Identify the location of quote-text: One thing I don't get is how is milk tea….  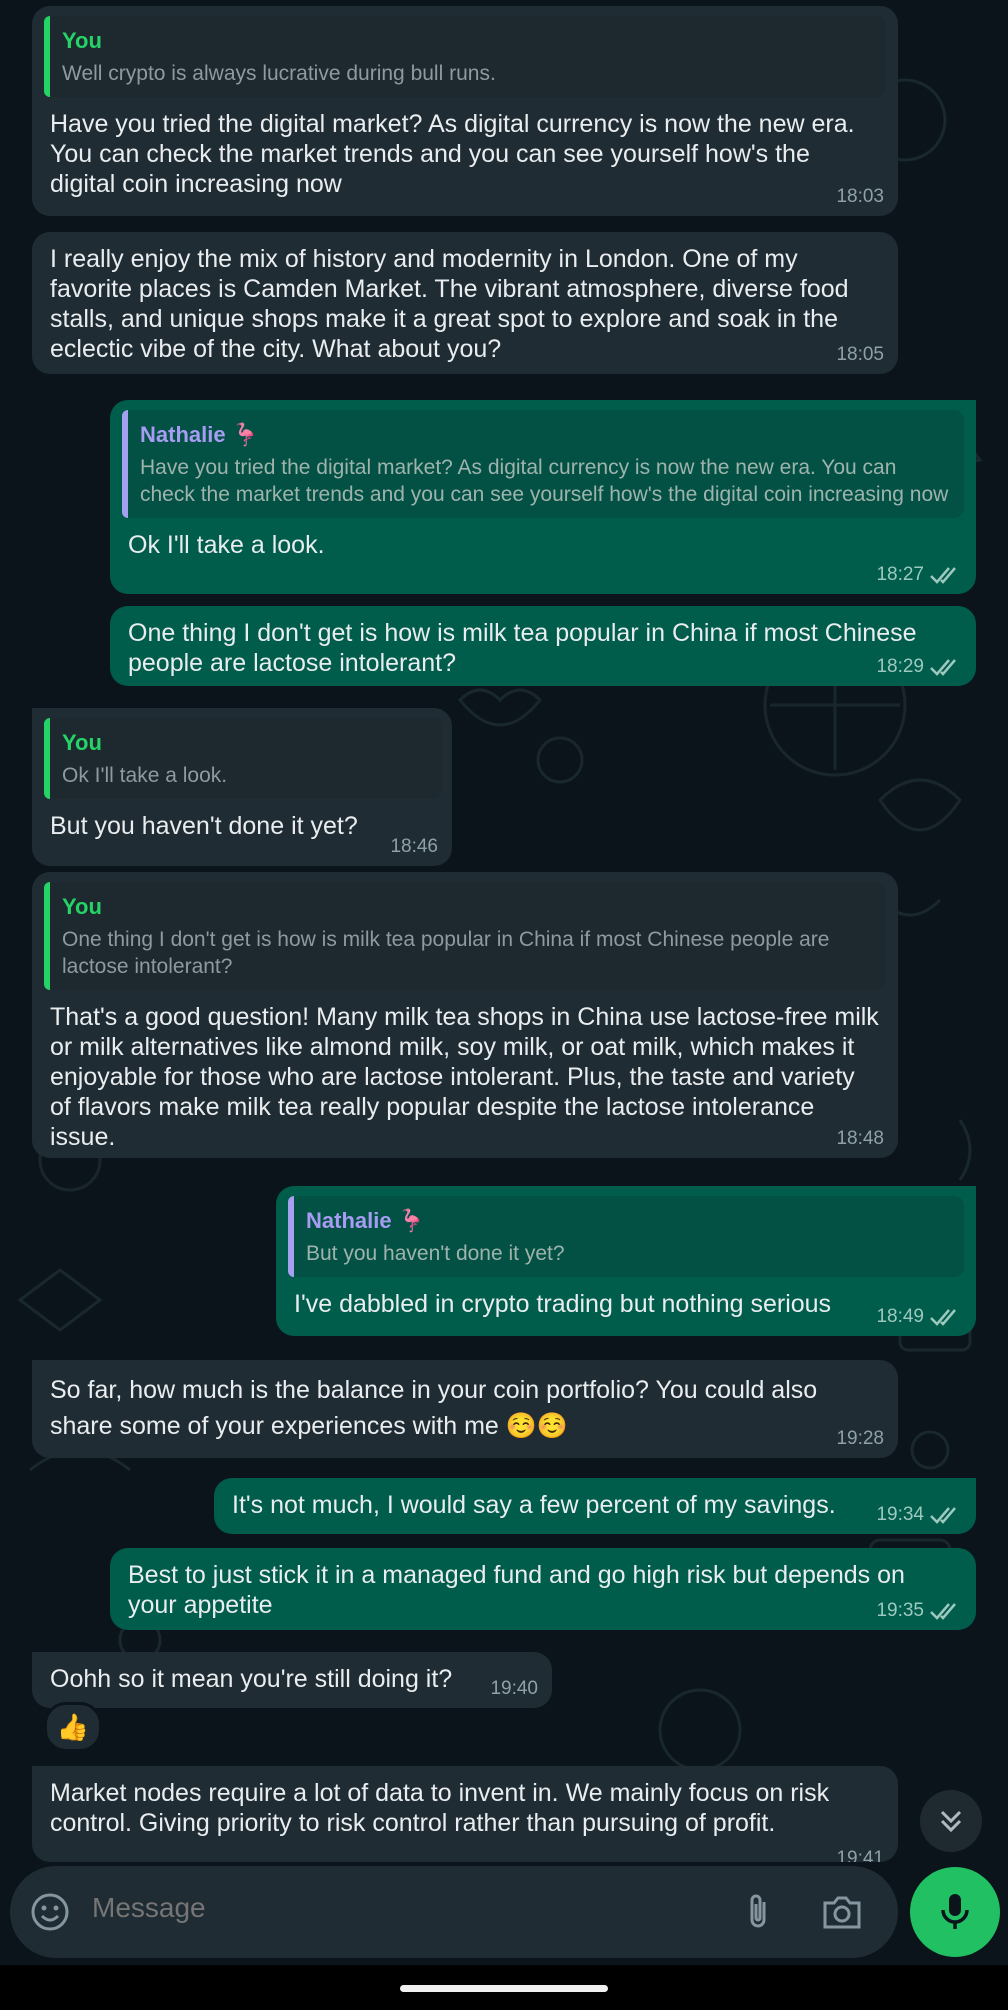
(446, 953).